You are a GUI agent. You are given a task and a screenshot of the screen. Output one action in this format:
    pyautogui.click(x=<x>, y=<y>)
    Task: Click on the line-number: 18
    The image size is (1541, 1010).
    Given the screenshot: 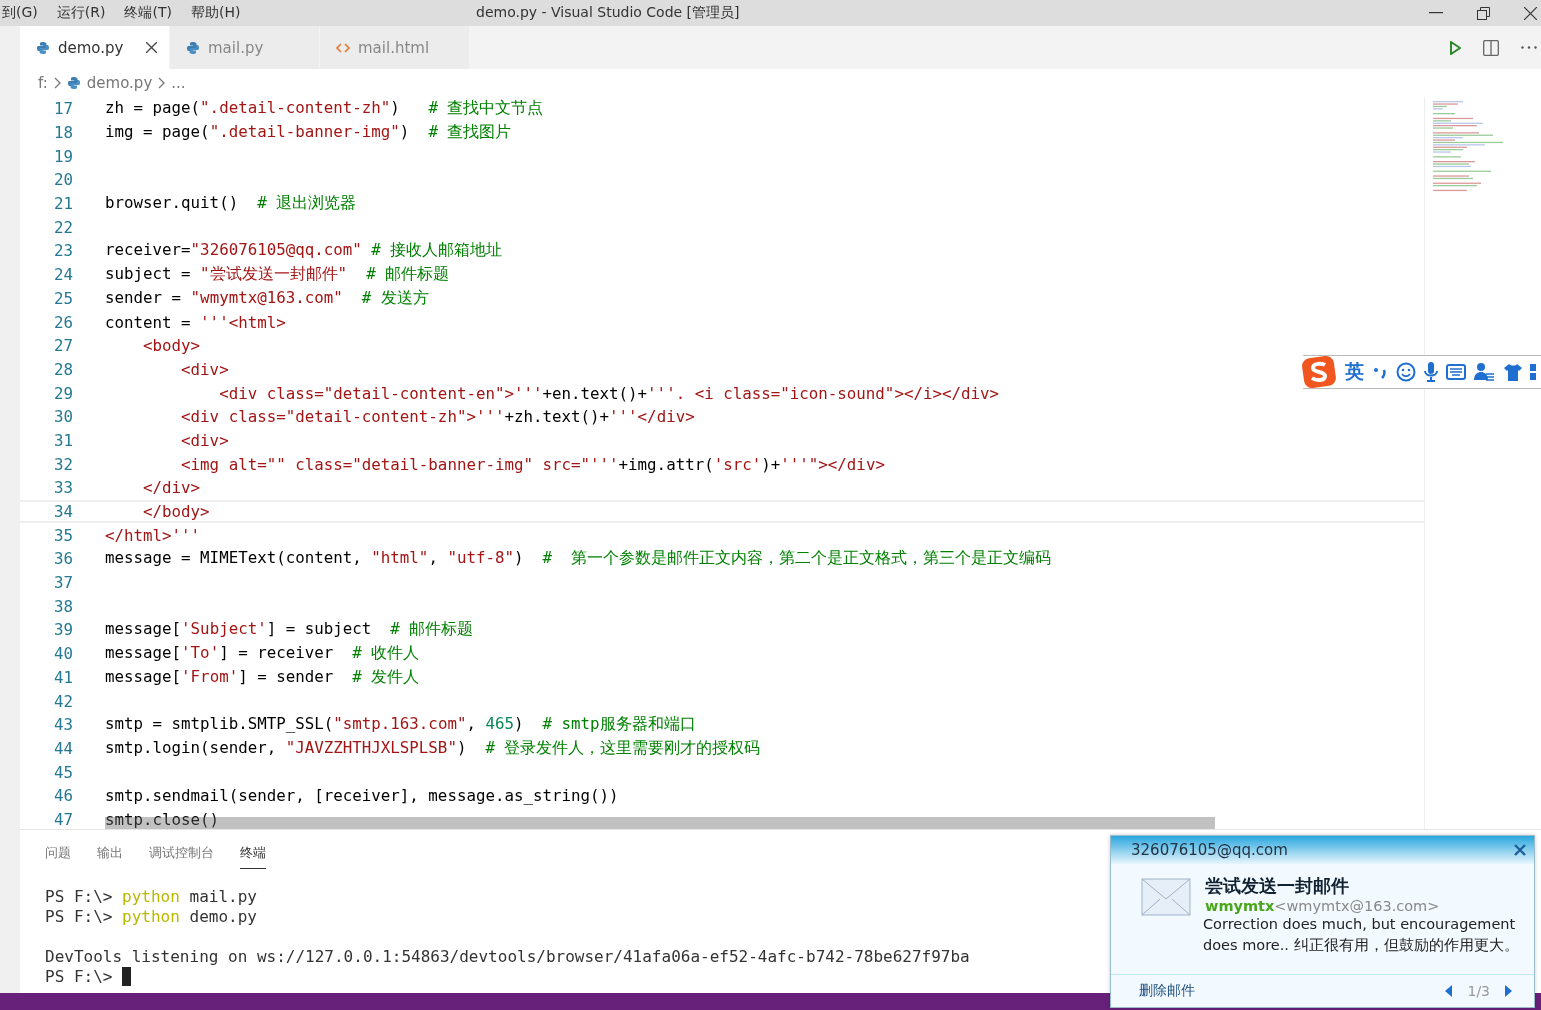 What is the action you would take?
    pyautogui.click(x=62, y=133)
    